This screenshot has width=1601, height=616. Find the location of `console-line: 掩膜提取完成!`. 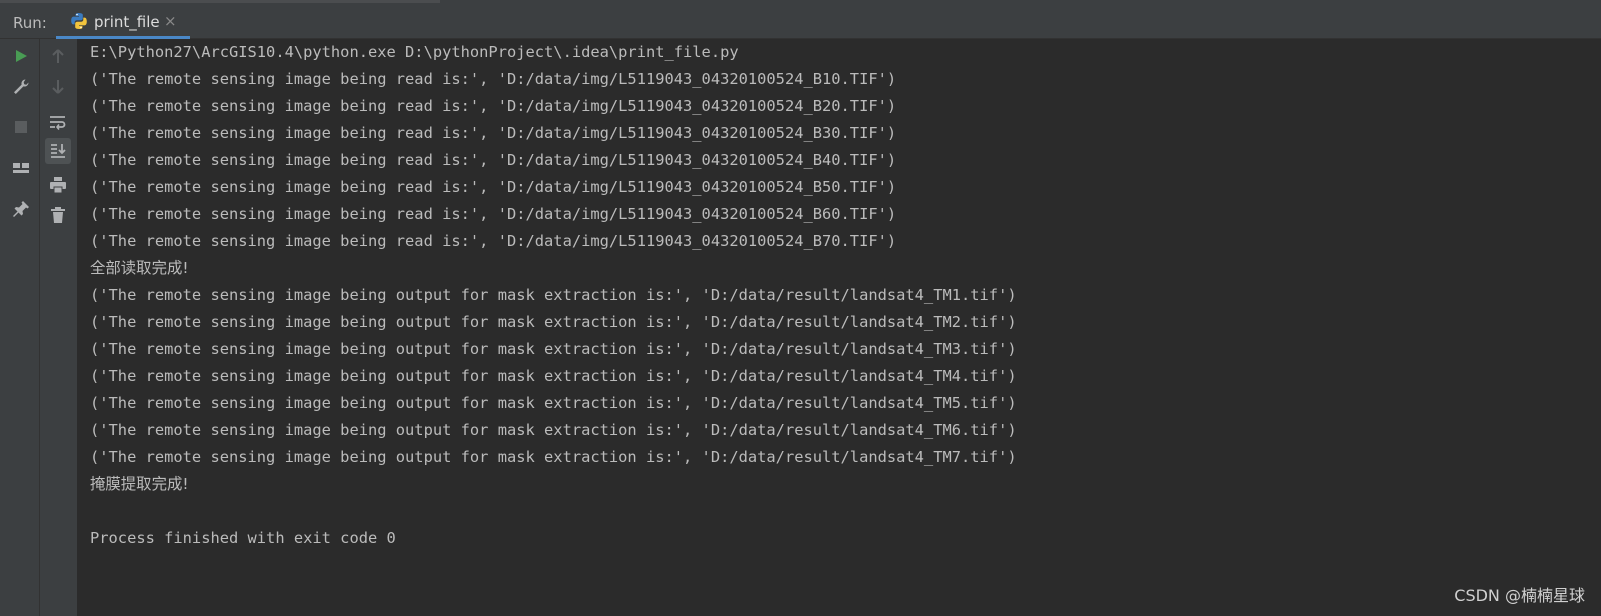

console-line: 掩膜提取完成! is located at coordinates (139, 484).